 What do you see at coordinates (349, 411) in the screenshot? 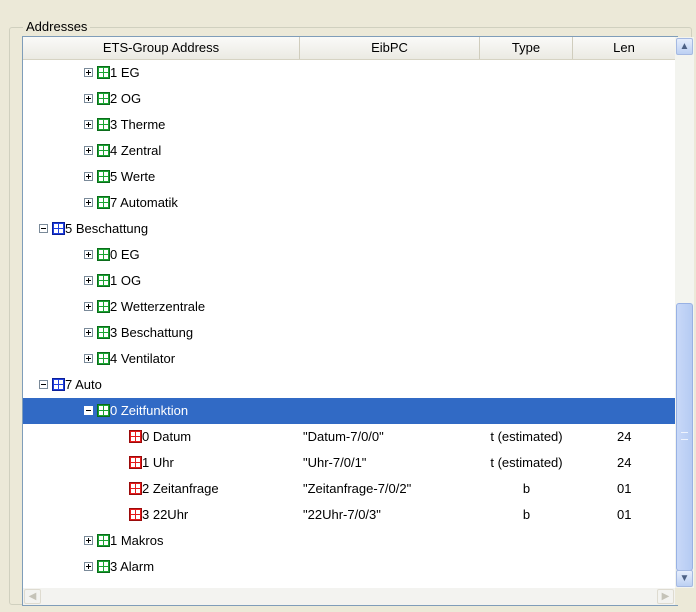
I see `tree-row: 0 Zeitfunktion` at bounding box center [349, 411].